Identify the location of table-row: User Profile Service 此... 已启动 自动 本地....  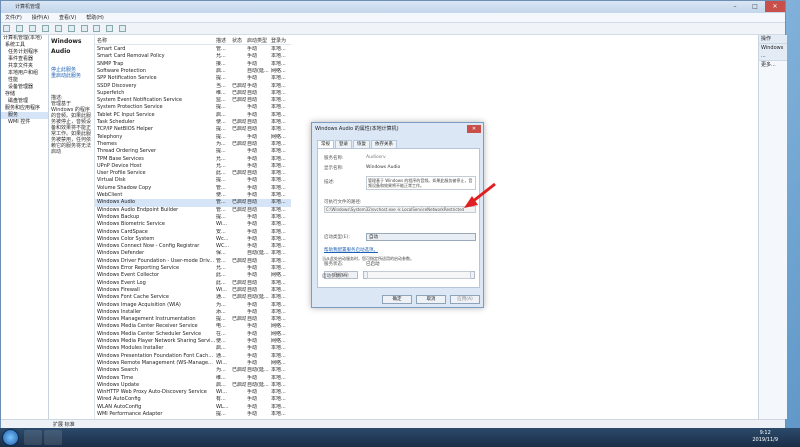
(193, 173).